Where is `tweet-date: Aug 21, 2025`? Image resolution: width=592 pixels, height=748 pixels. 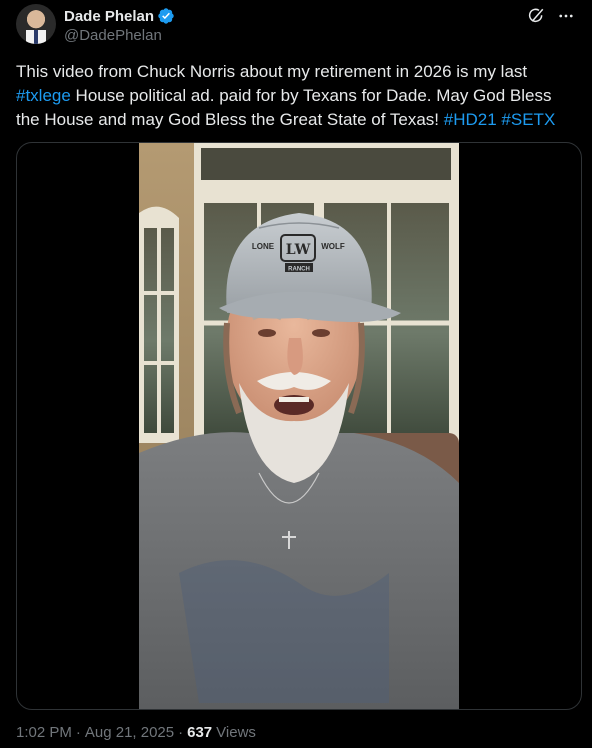 tweet-date: Aug 21, 2025 is located at coordinates (129, 732).